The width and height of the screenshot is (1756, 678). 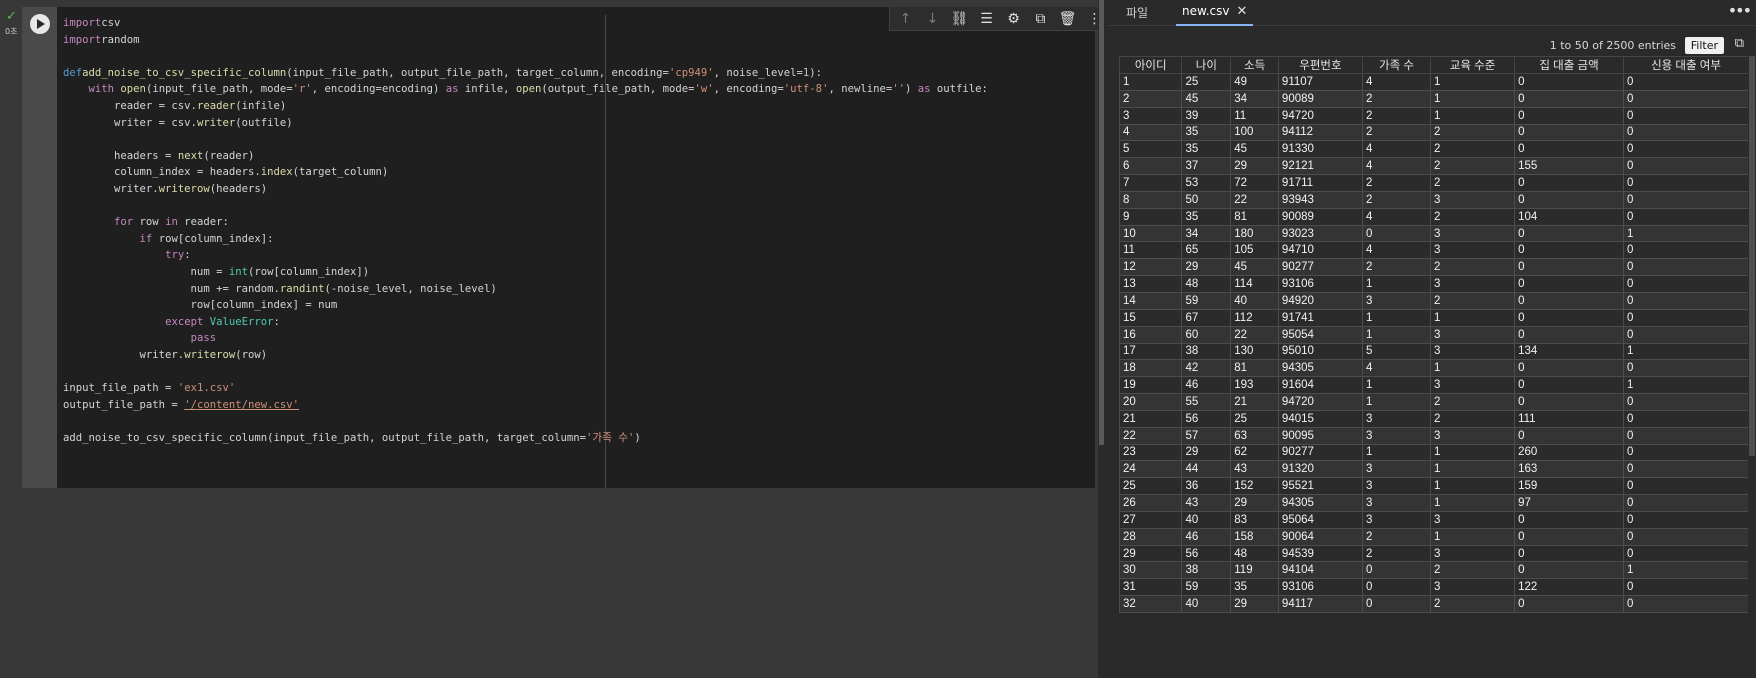 What do you see at coordinates (1254, 368) in the screenshot?
I see `table-cell: 81` at bounding box center [1254, 368].